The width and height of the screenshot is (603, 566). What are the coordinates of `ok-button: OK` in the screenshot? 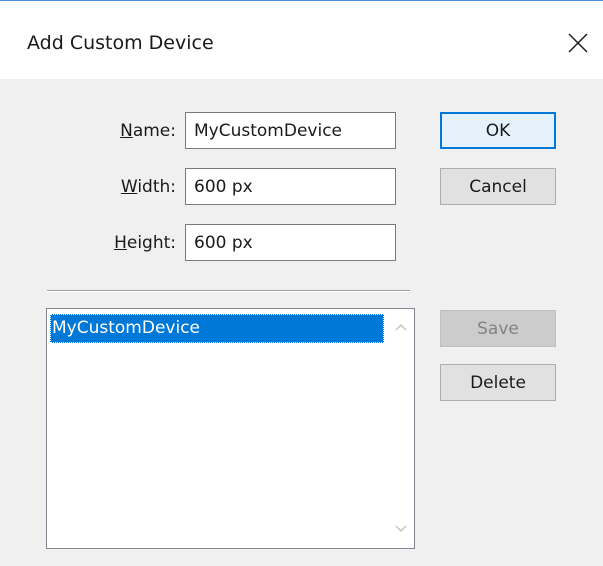 It's located at (498, 130).